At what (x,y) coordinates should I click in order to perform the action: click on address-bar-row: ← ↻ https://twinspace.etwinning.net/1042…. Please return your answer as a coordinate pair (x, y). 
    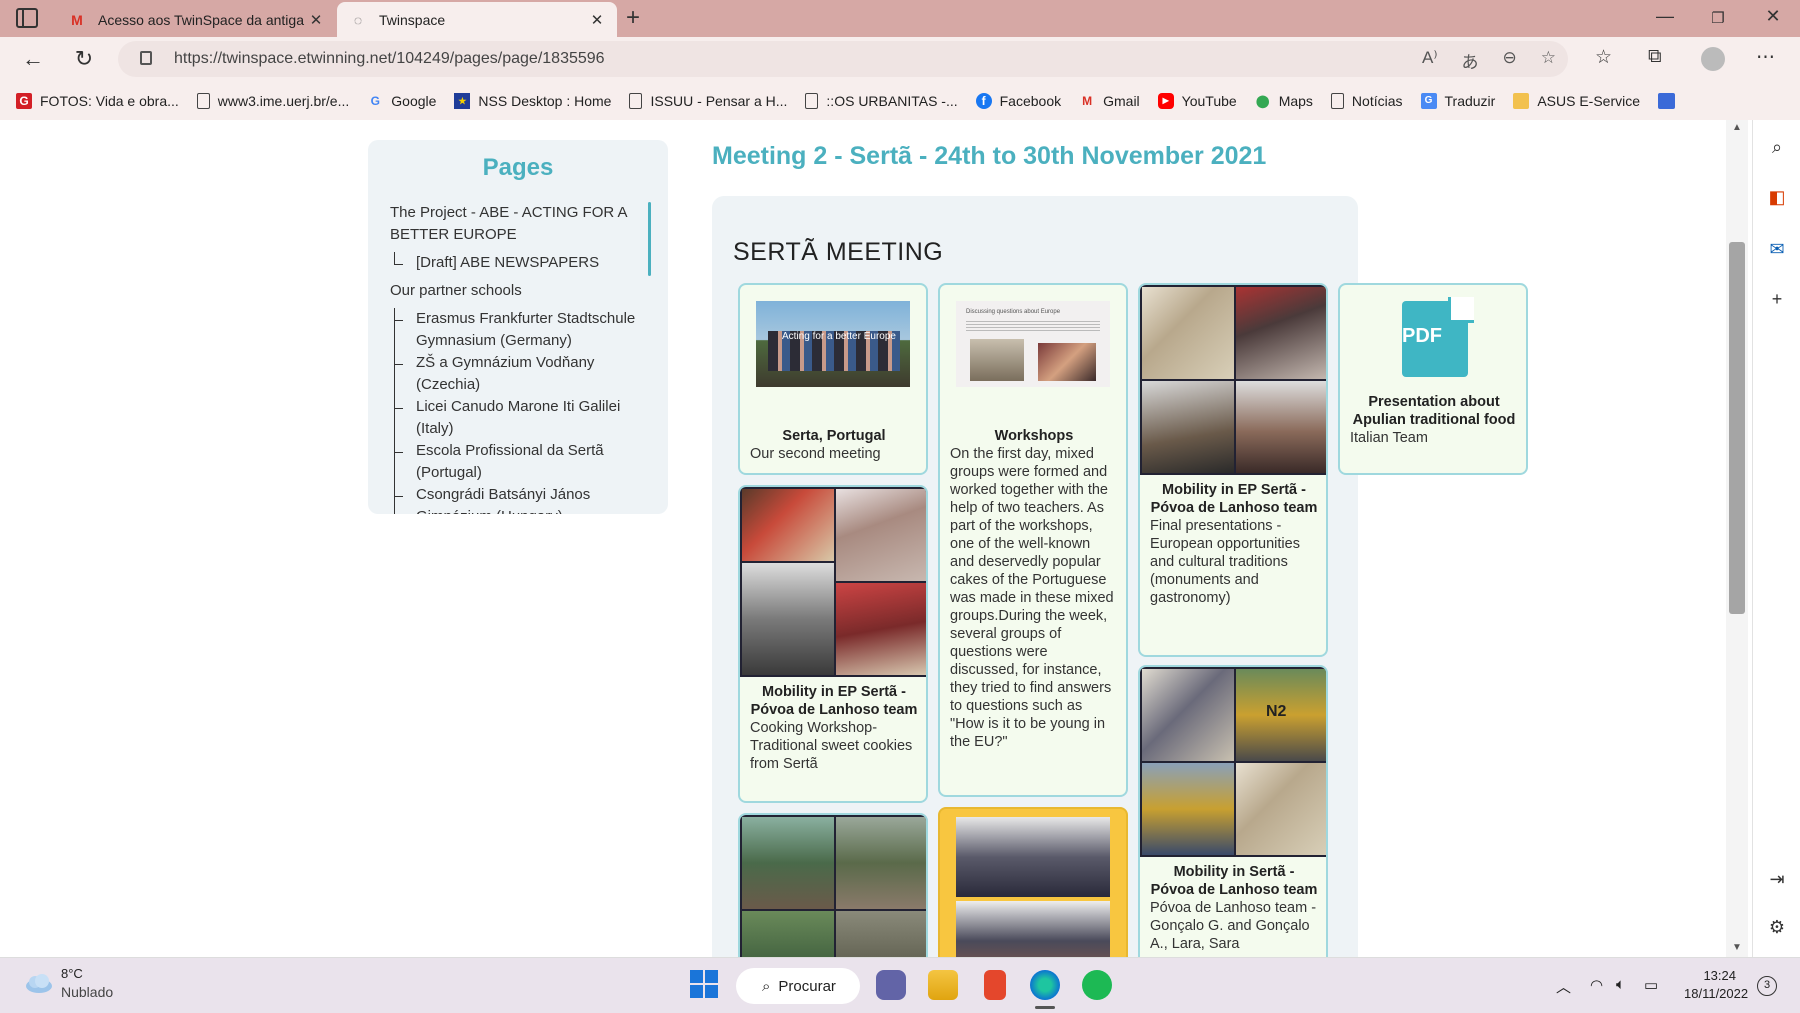
    Looking at the image, I should click on (900, 59).